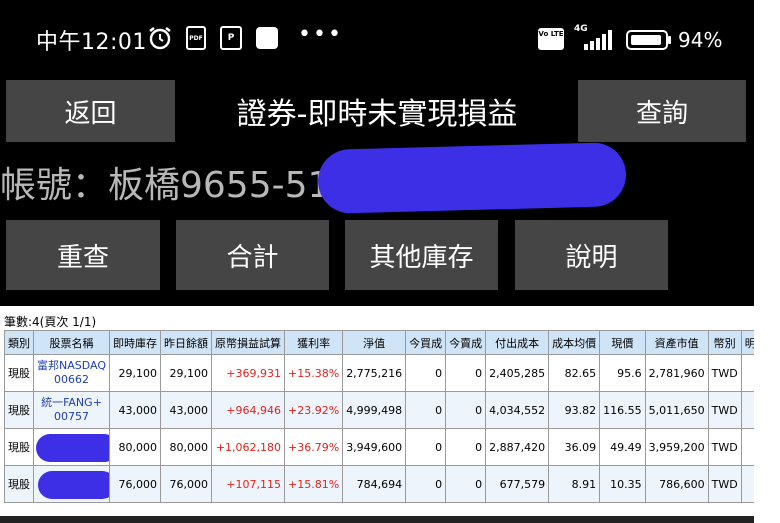 Image resolution: width=780 pixels, height=523 pixels. What do you see at coordinates (377, 35) in the screenshot?
I see `status-bar: 中午12:01 PDF P ••• Vo LTE 4G 94%` at bounding box center [377, 35].